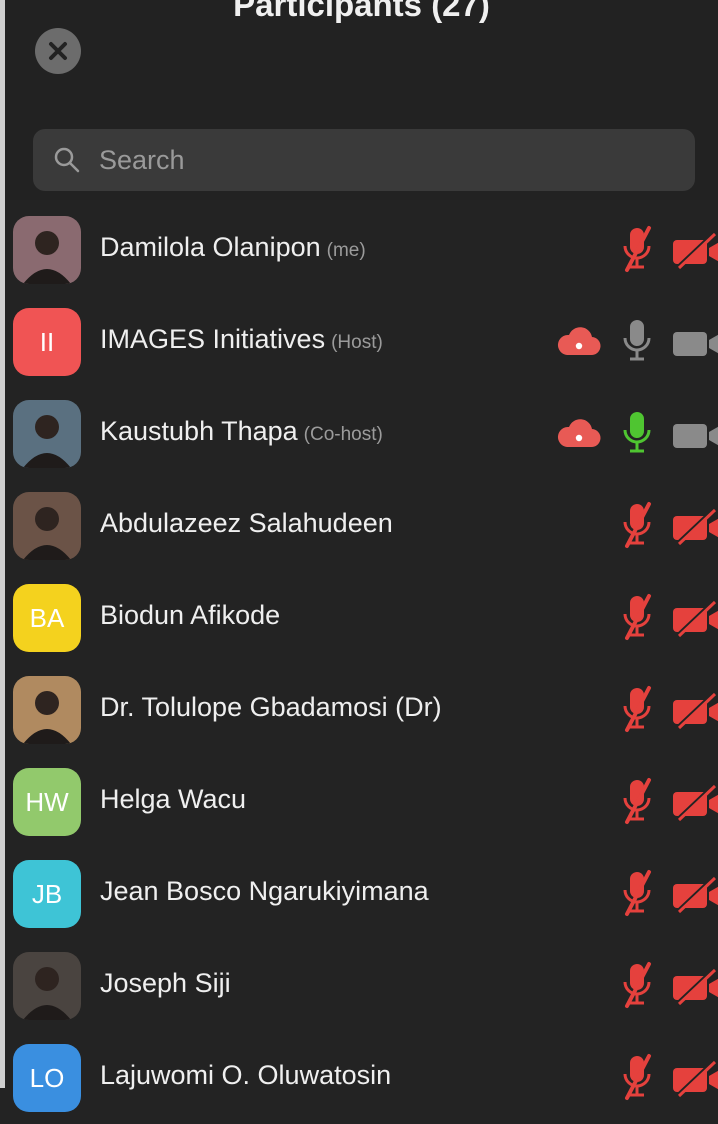 The width and height of the screenshot is (718, 1124). What do you see at coordinates (361, 986) in the screenshot?
I see `participant-row: Joseph Siji` at bounding box center [361, 986].